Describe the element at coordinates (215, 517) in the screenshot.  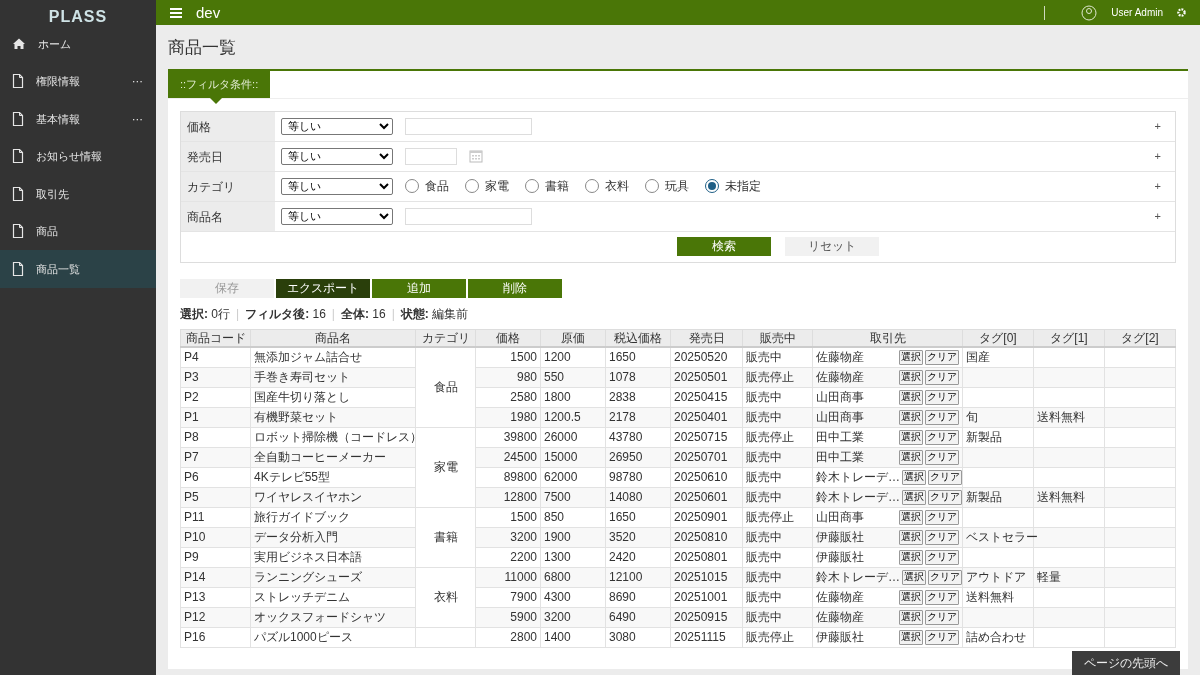
I see `table-cell: P11` at that location.